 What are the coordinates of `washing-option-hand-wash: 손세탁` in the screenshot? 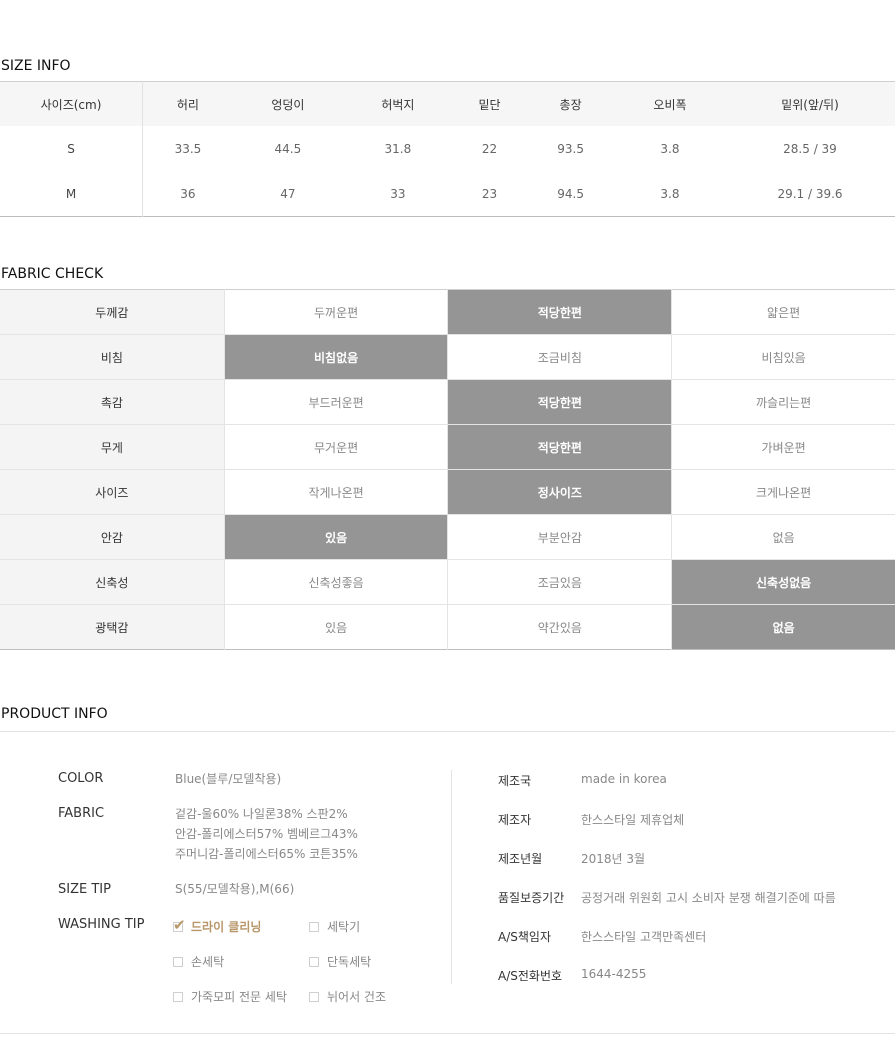 It's located at (198, 961).